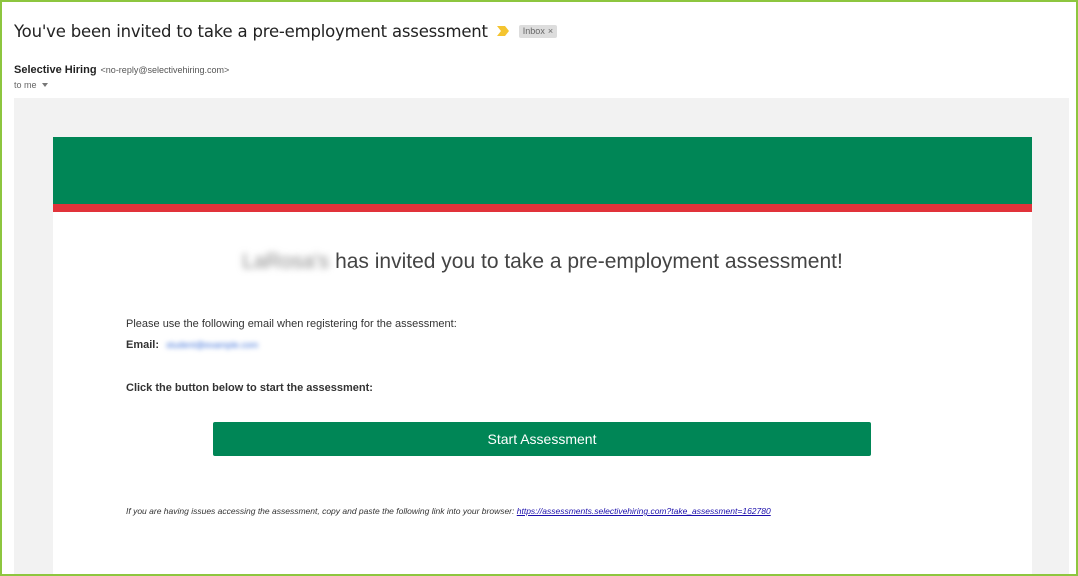 The image size is (1078, 576). Describe the element at coordinates (542, 208) in the screenshot. I see `header-stripe` at that location.